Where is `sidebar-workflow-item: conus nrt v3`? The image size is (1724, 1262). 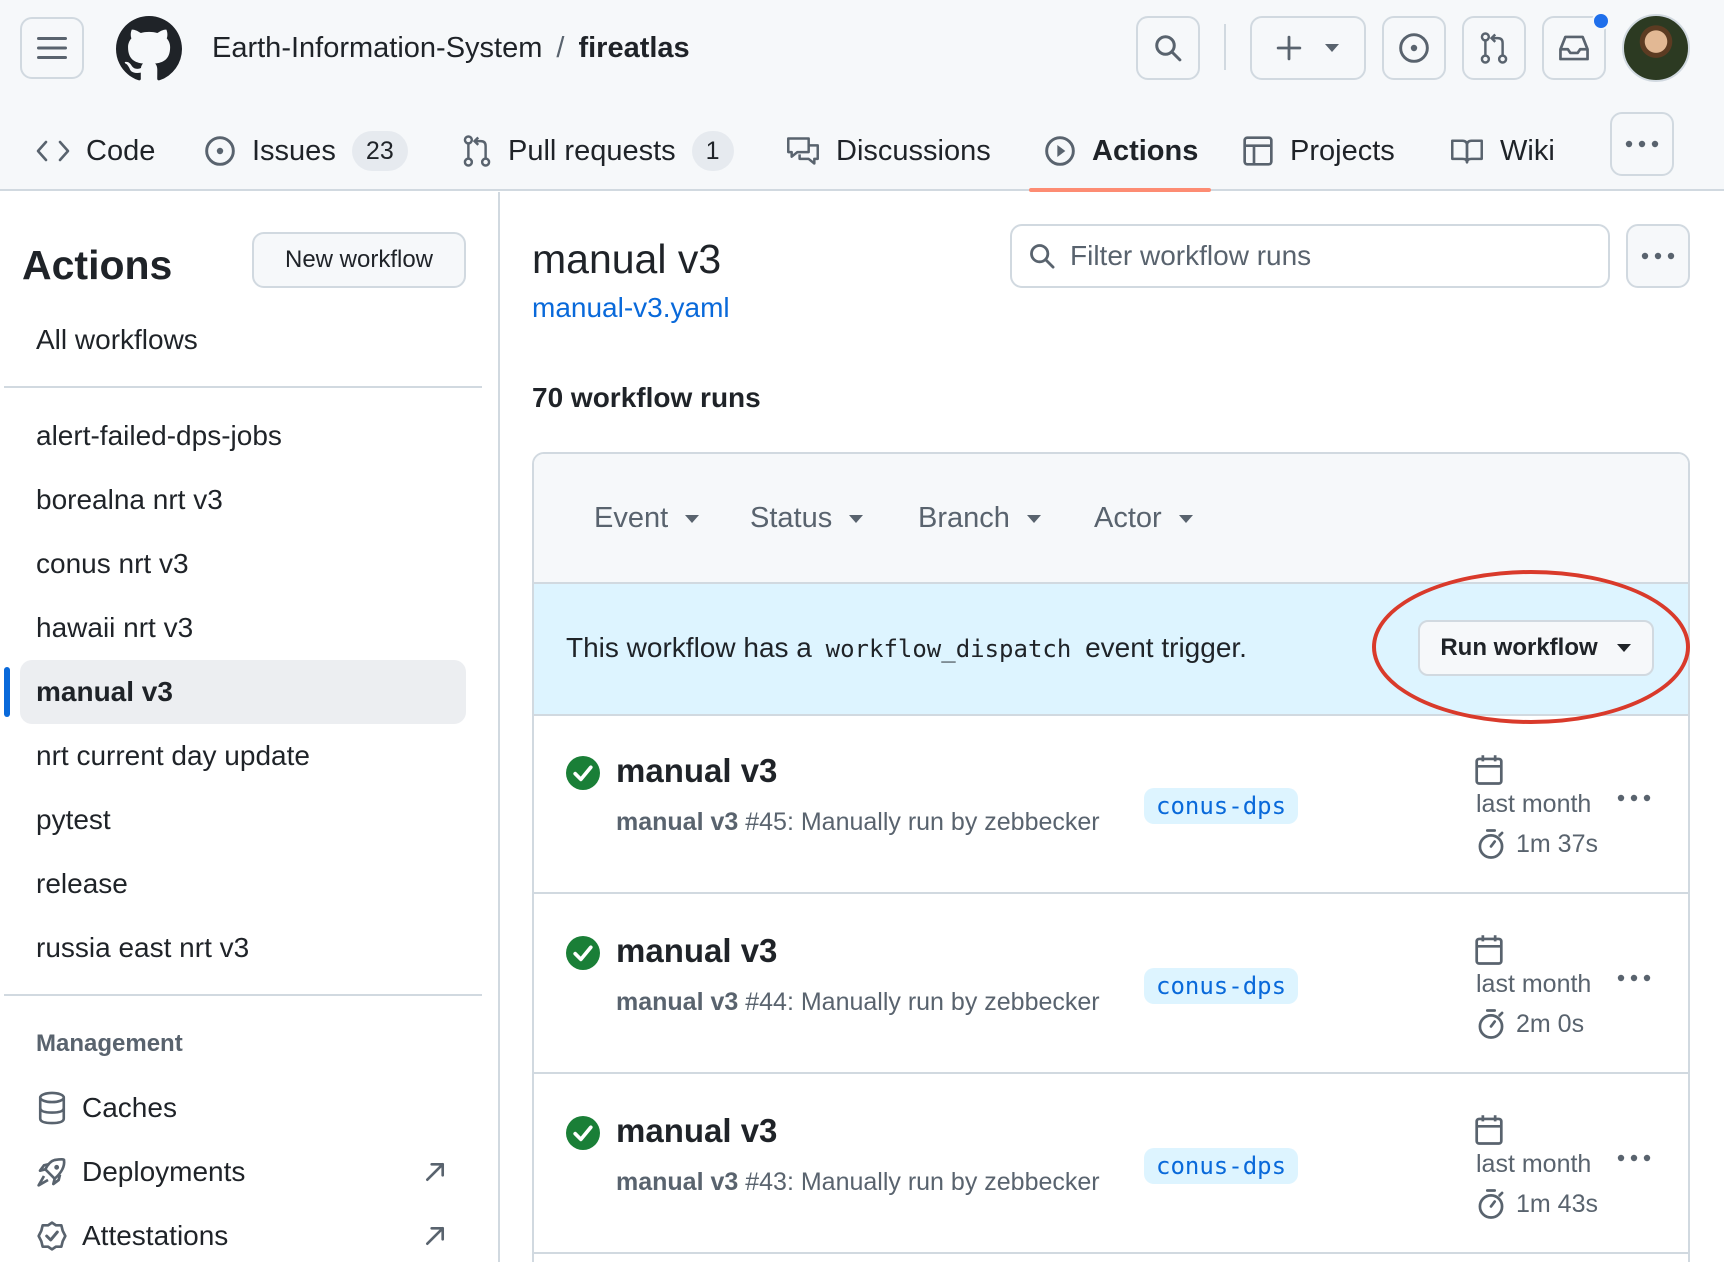 sidebar-workflow-item: conus nrt v3 is located at coordinates (243, 564).